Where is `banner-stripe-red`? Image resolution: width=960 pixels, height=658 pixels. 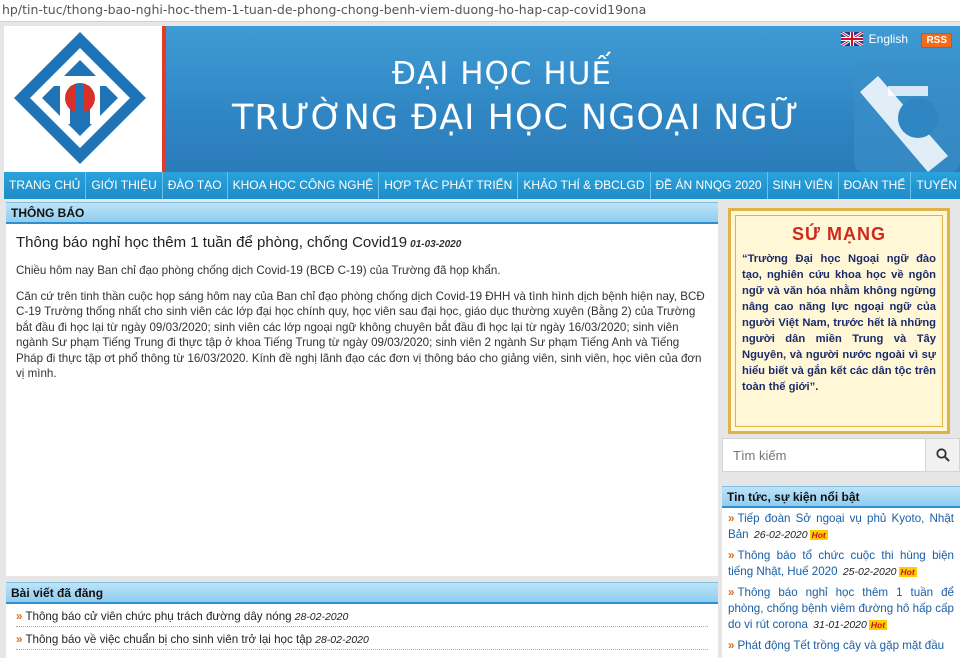
banner-stripe-red is located at coordinates (164, 99).